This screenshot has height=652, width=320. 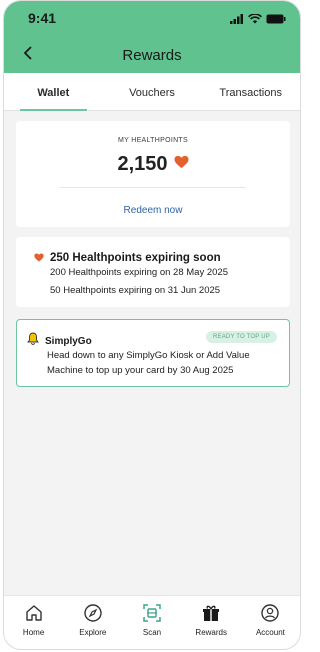 I want to click on nav-label: Explore, so click(x=93, y=632).